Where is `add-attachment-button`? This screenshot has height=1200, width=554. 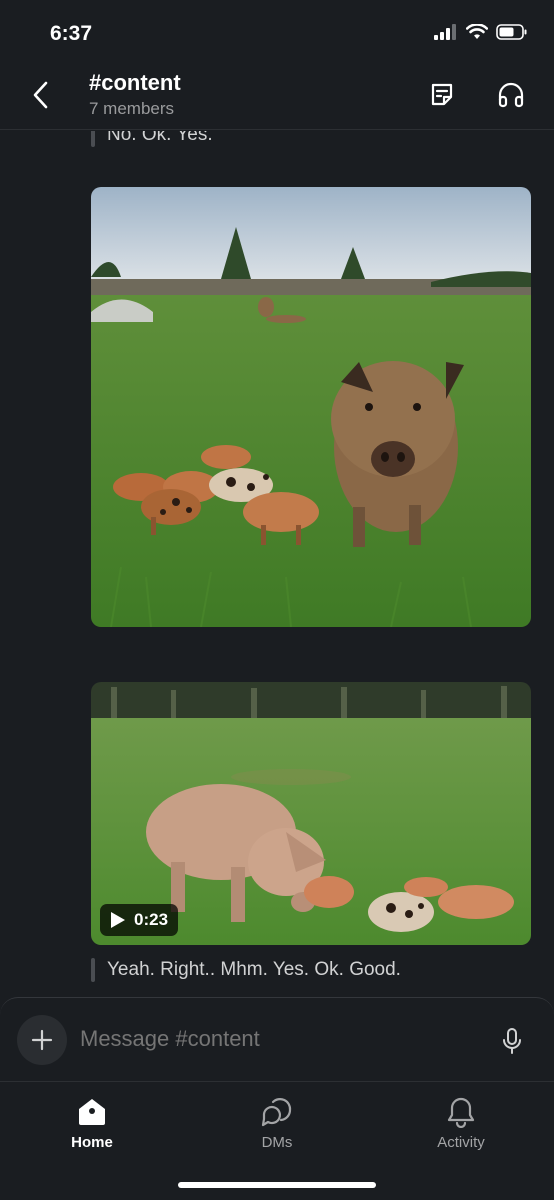 add-attachment-button is located at coordinates (42, 1040).